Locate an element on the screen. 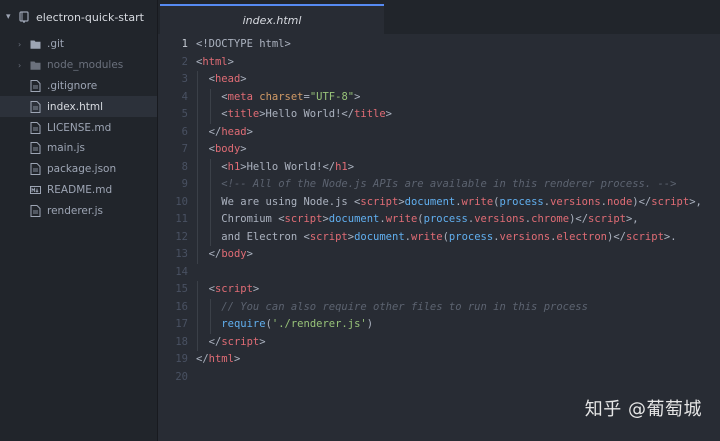 This screenshot has width=720, height=441. tree-item: index.html is located at coordinates (78, 107).